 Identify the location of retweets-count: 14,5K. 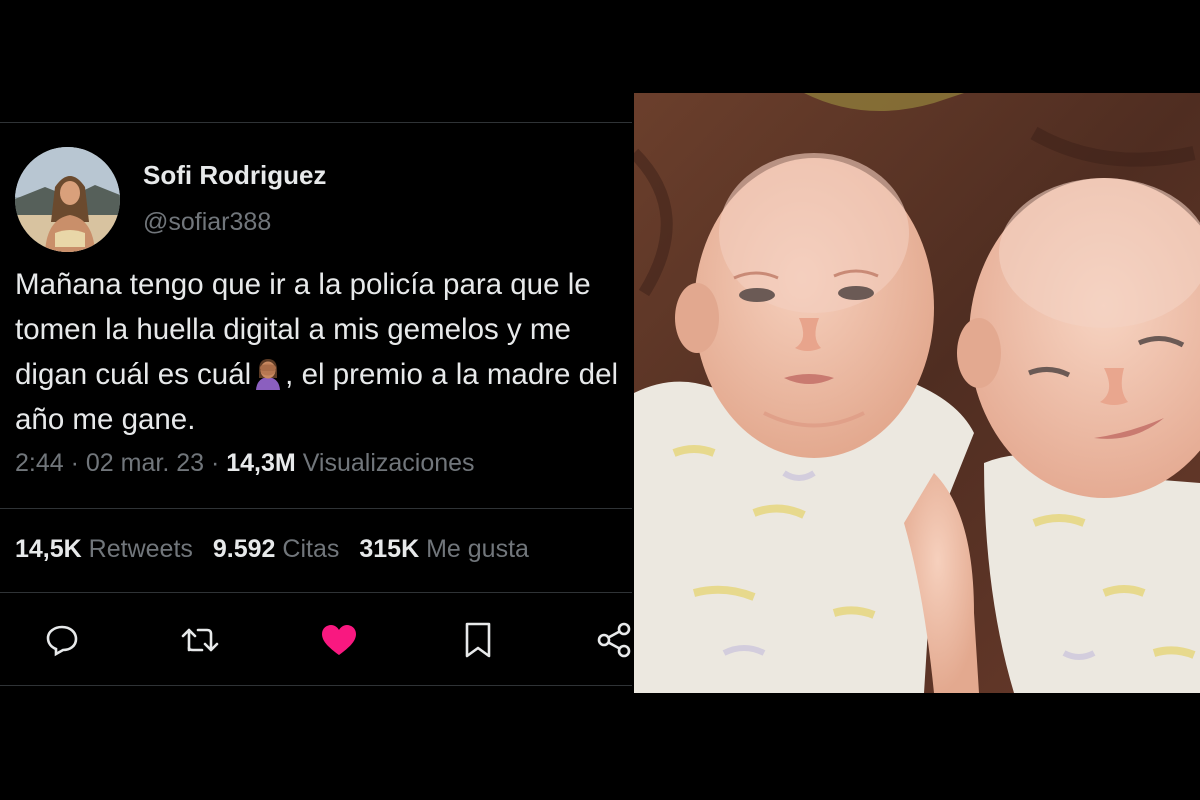
(48, 549).